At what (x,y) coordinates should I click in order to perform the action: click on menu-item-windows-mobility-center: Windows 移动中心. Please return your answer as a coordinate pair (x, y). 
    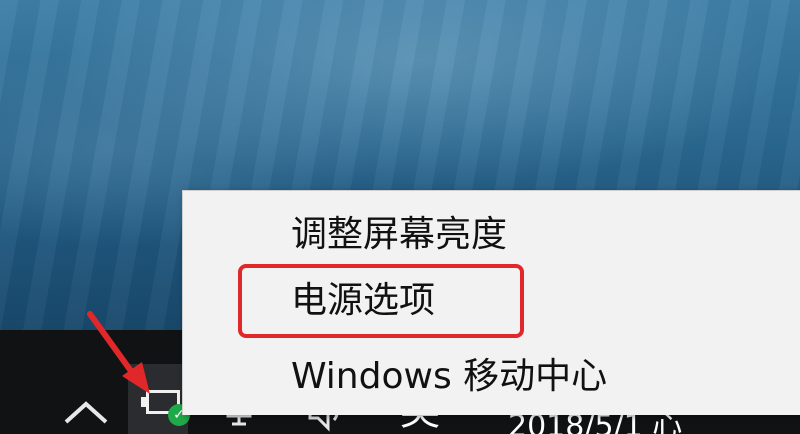
    Looking at the image, I should click on (449, 377).